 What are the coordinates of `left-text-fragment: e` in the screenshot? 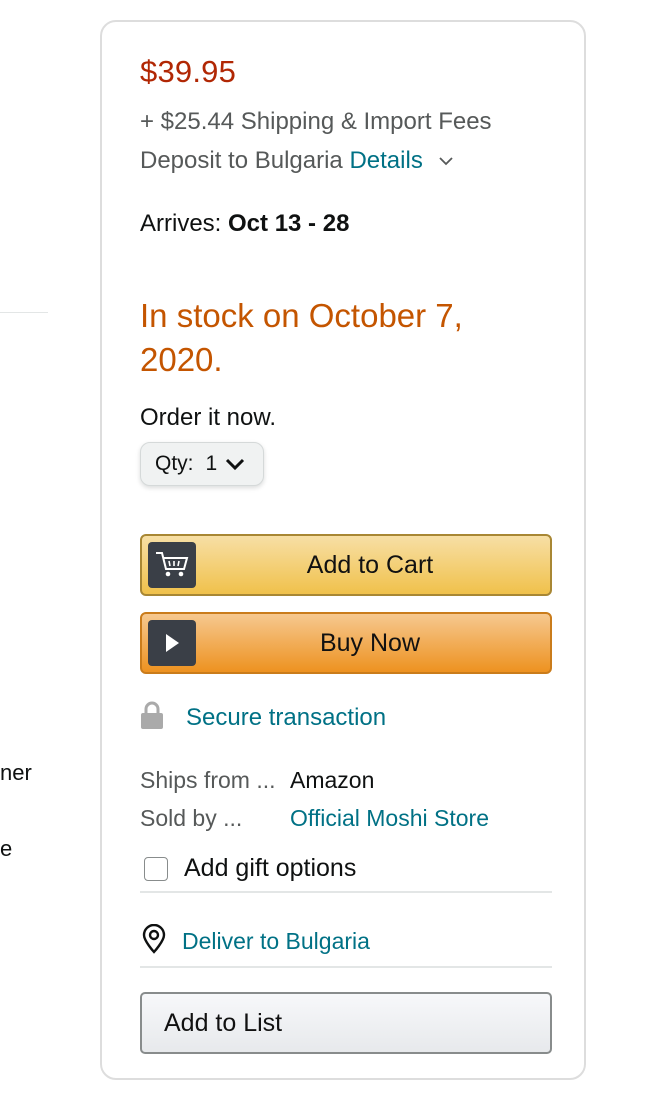 It's located at (6, 848).